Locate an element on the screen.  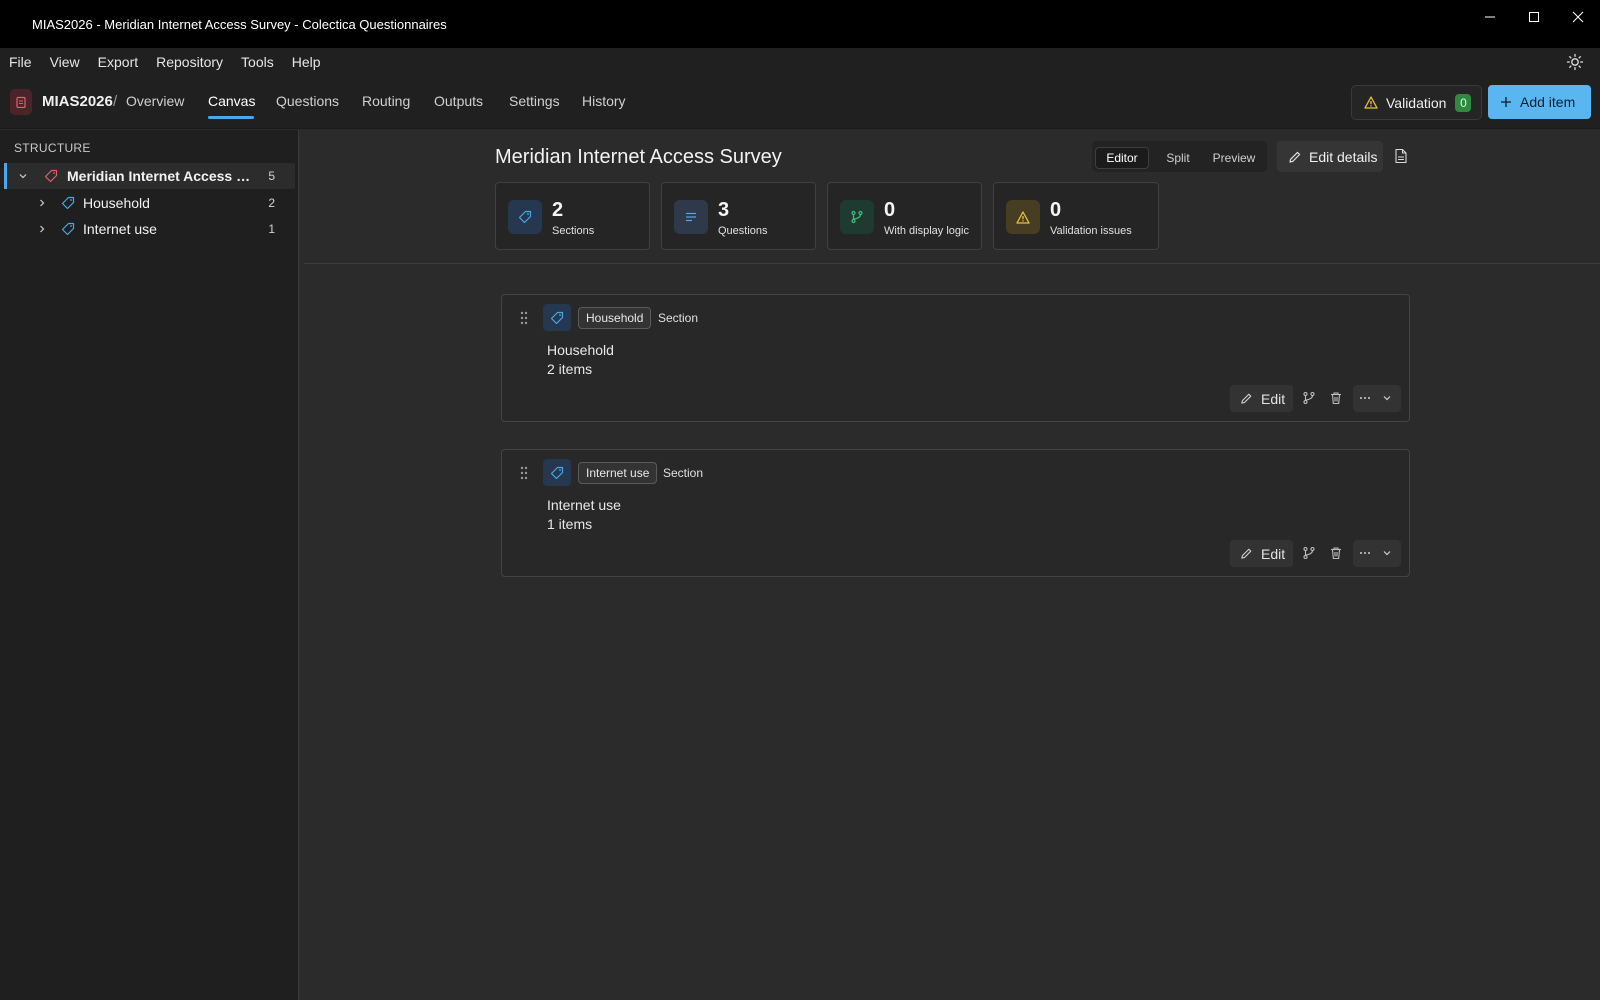
close-icon is located at coordinates (1578, 17).